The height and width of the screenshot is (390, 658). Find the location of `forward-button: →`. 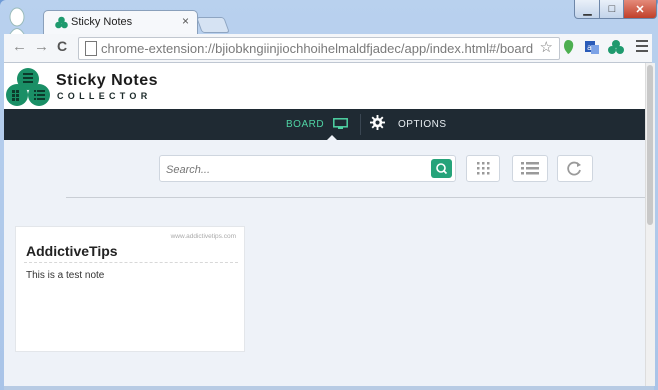

forward-button: → is located at coordinates (41, 46).